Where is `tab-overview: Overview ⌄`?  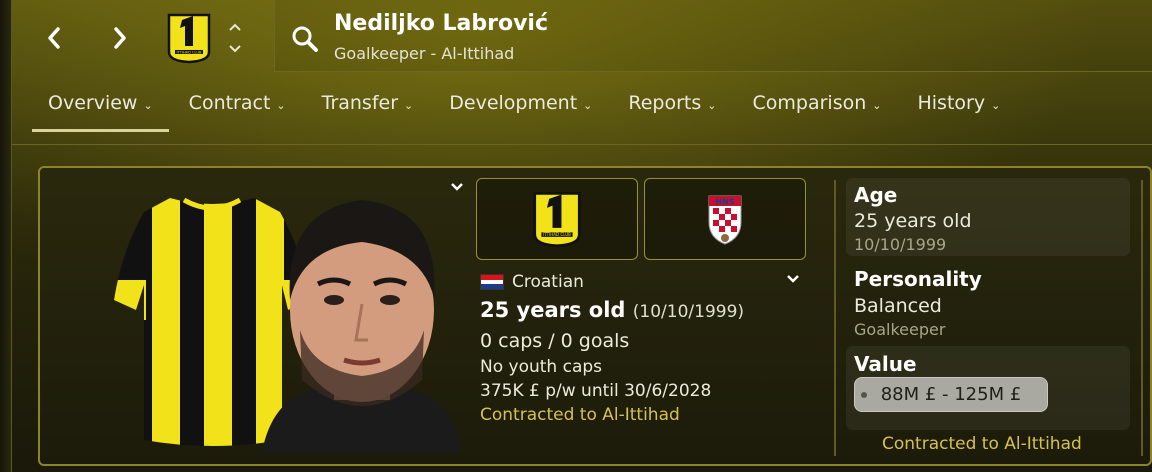 tab-overview: Overview ⌄ is located at coordinates (100, 112).